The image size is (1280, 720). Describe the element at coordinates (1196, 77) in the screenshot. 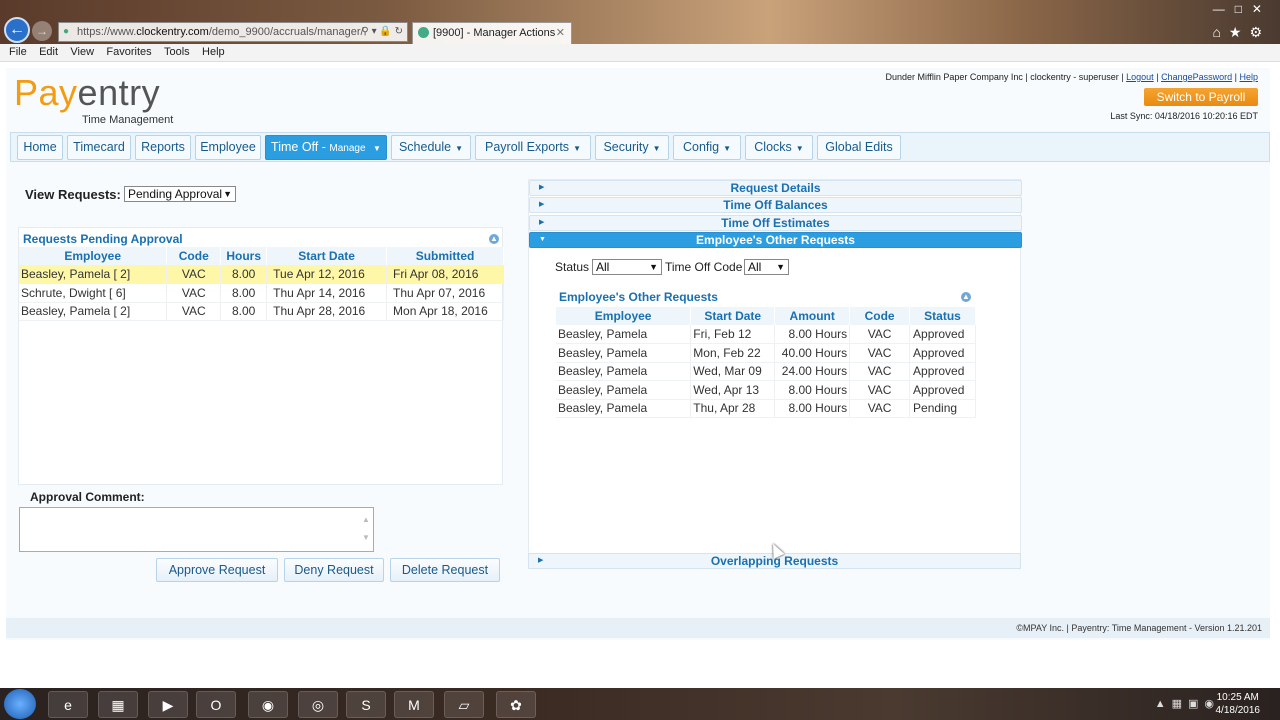

I see `change-password-link: ChangePassword` at that location.